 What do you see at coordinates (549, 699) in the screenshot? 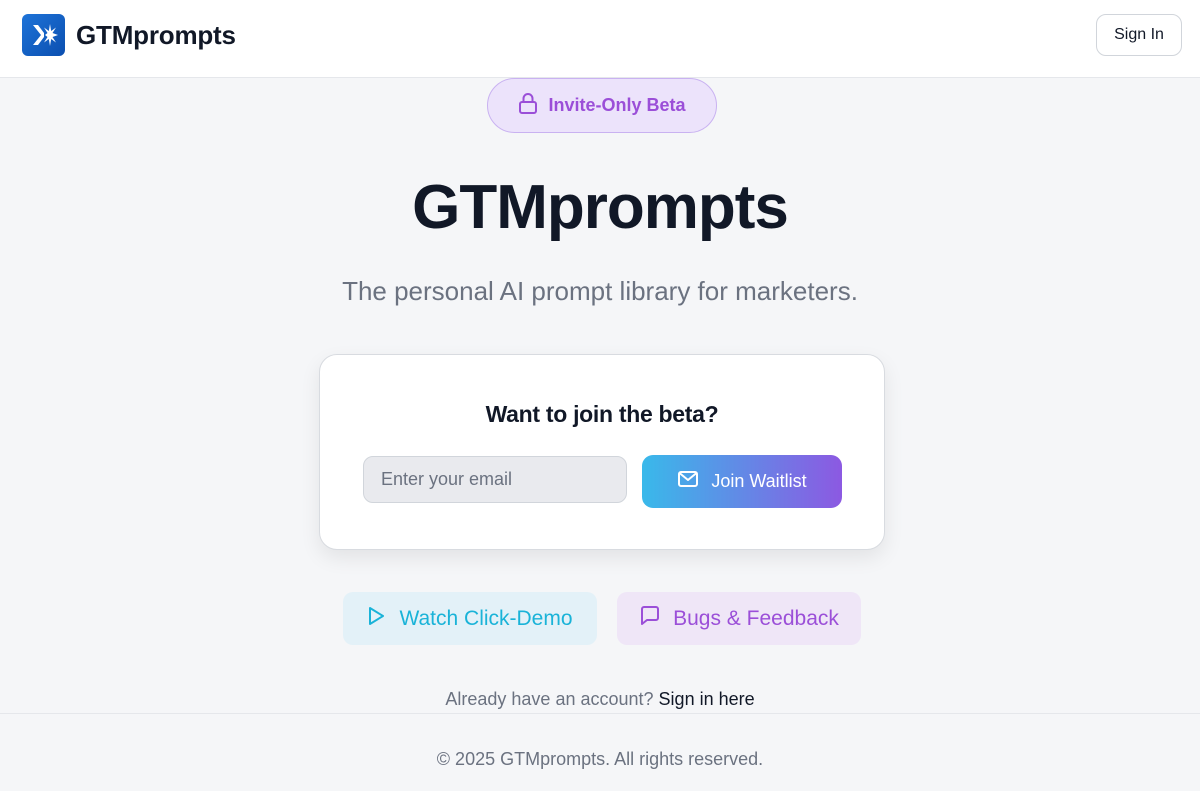
I see `signin-prompt-text: Already have an account?` at bounding box center [549, 699].